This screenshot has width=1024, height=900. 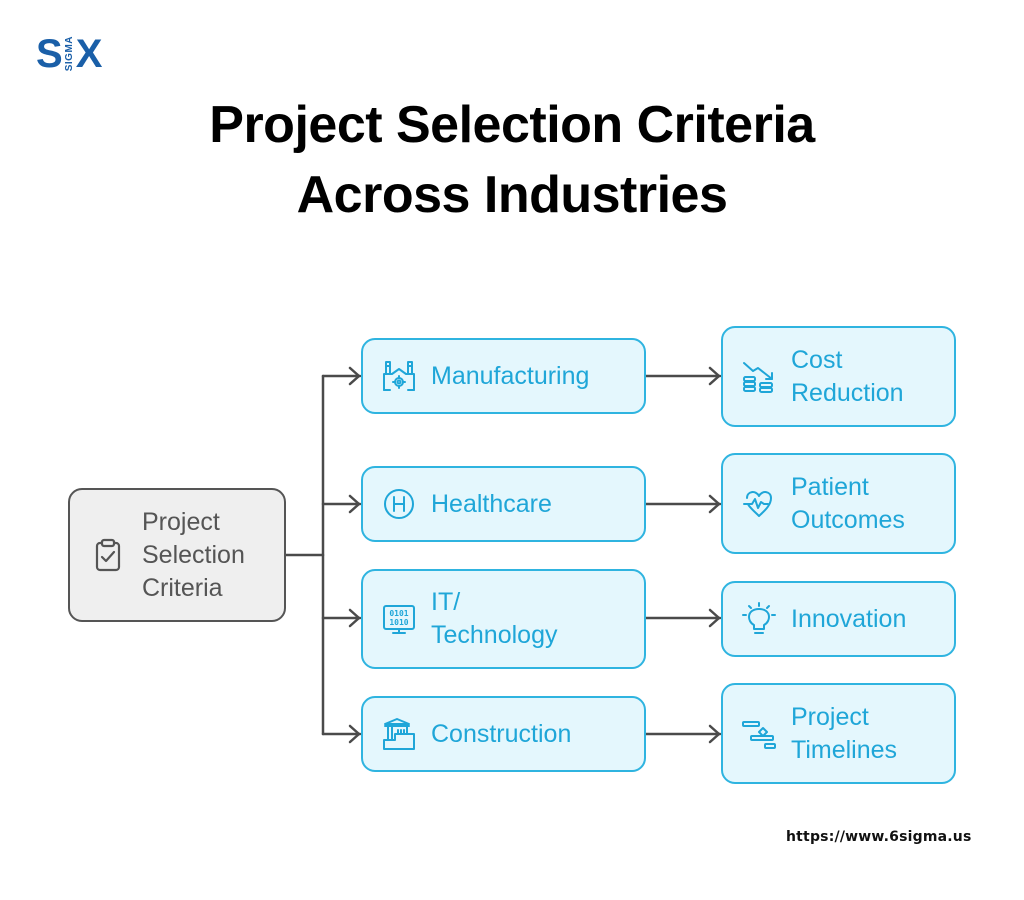 I want to click on logo-sigma-text: SIGMA, so click(x=69, y=54).